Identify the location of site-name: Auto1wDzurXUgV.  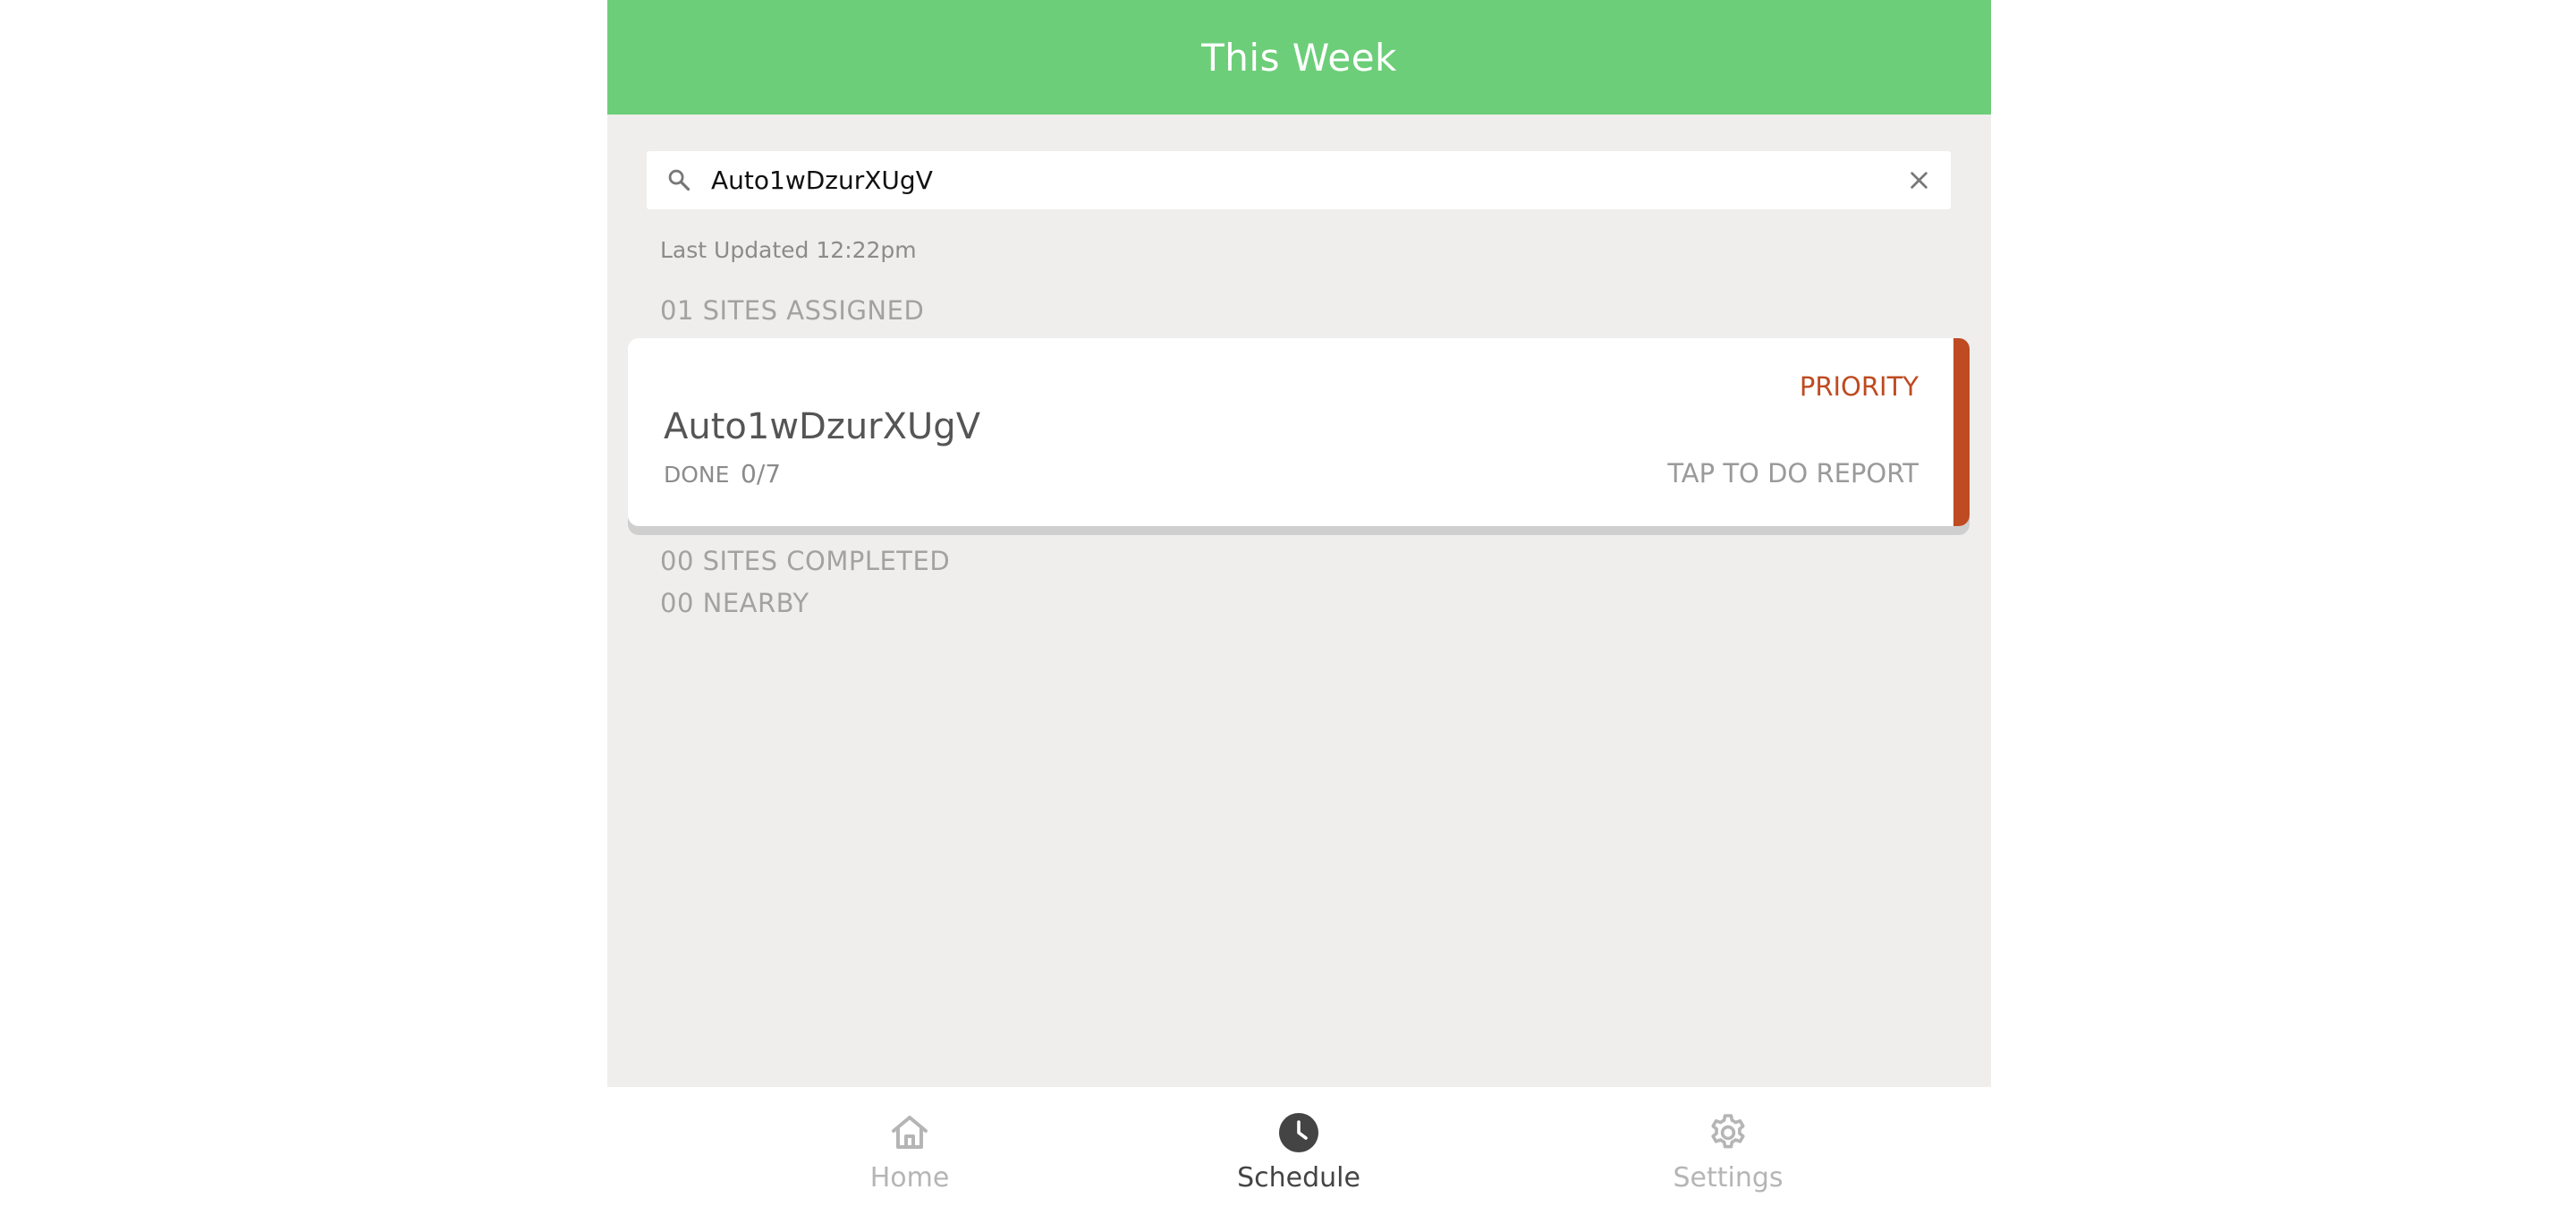
(822, 427).